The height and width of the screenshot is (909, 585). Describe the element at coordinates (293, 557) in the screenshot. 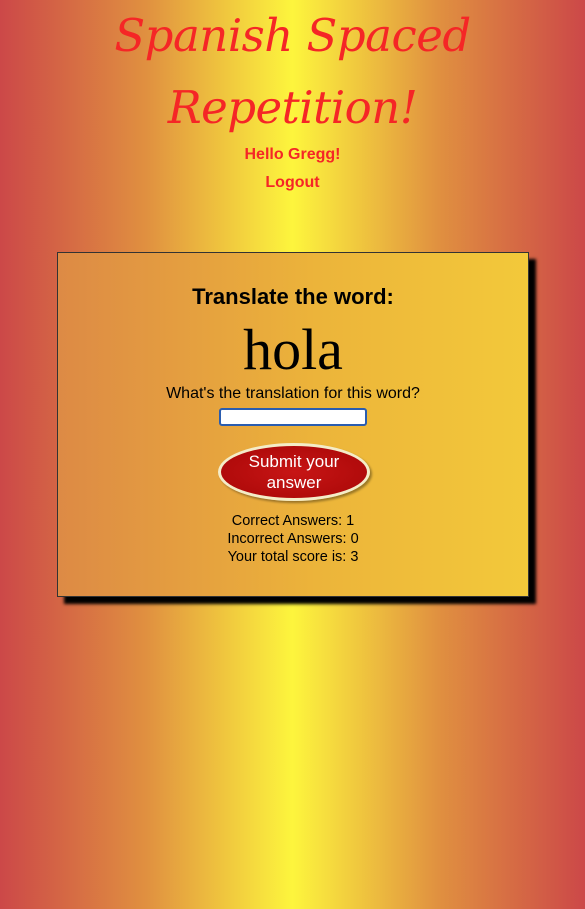

I see `total-score: Your total score is: 3` at that location.